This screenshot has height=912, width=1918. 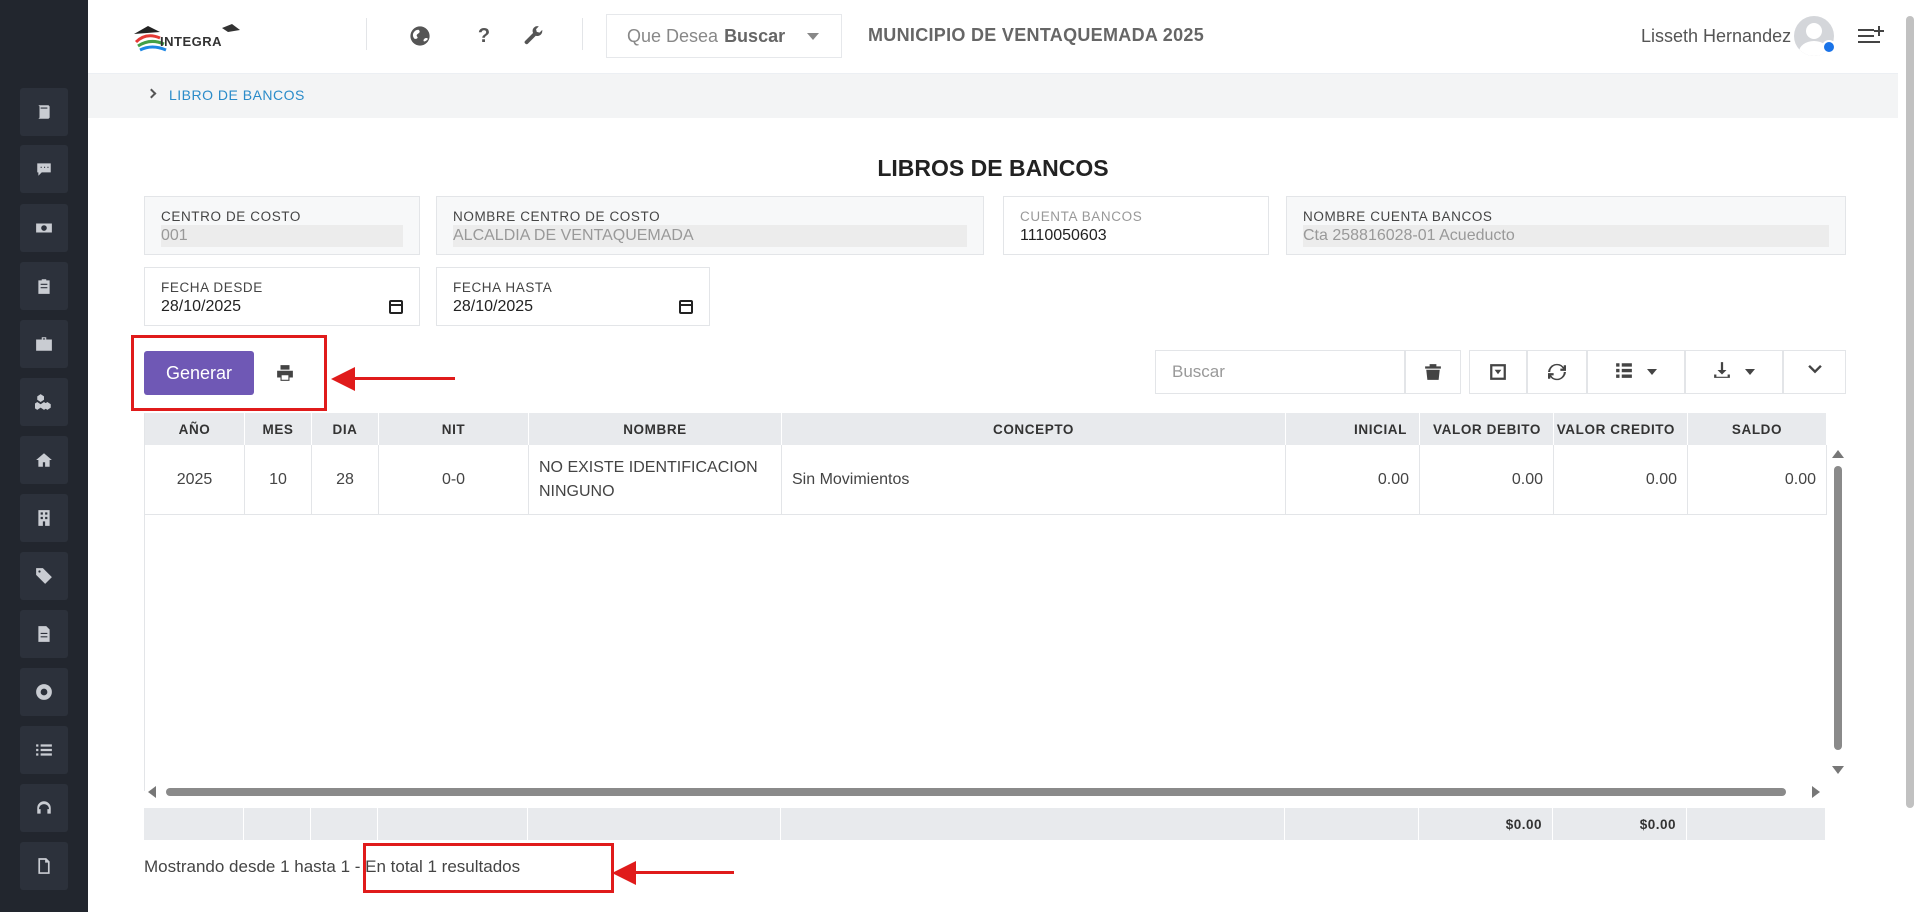 I want to click on help-icon: ?, so click(x=484, y=36).